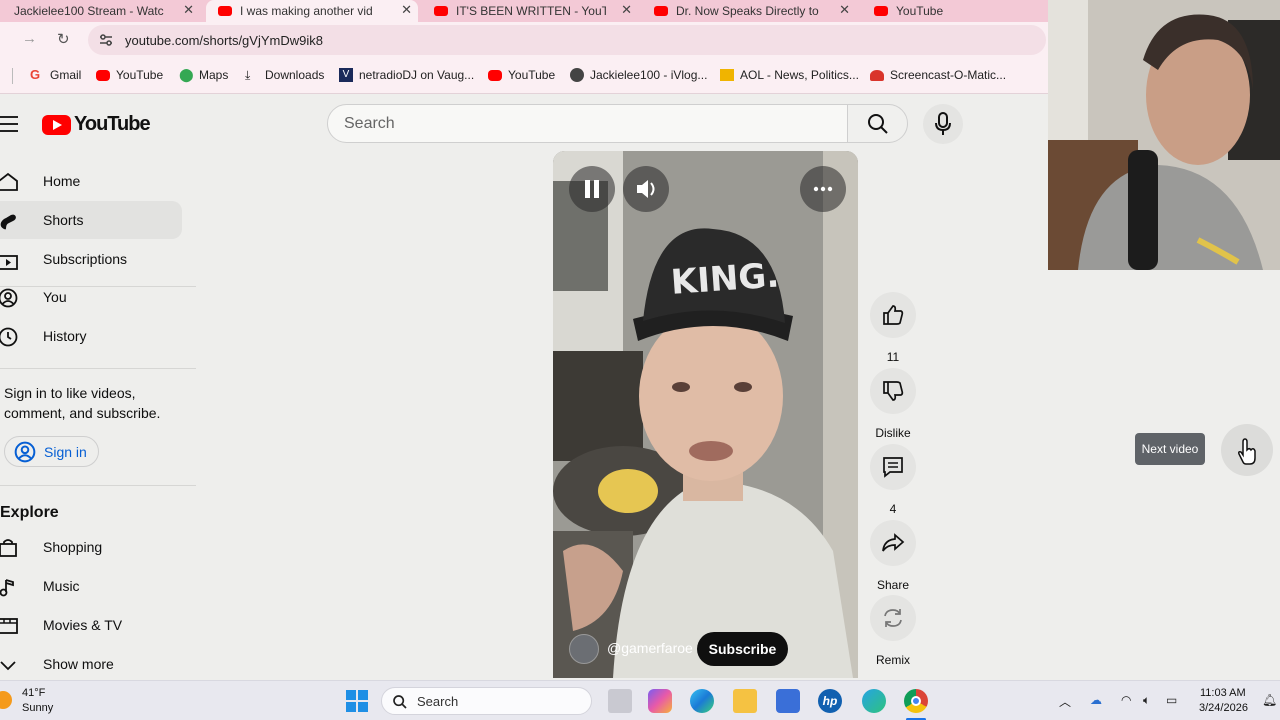 The width and height of the screenshot is (1280, 720). I want to click on channel-name: @gamerfaroe, so click(650, 648).